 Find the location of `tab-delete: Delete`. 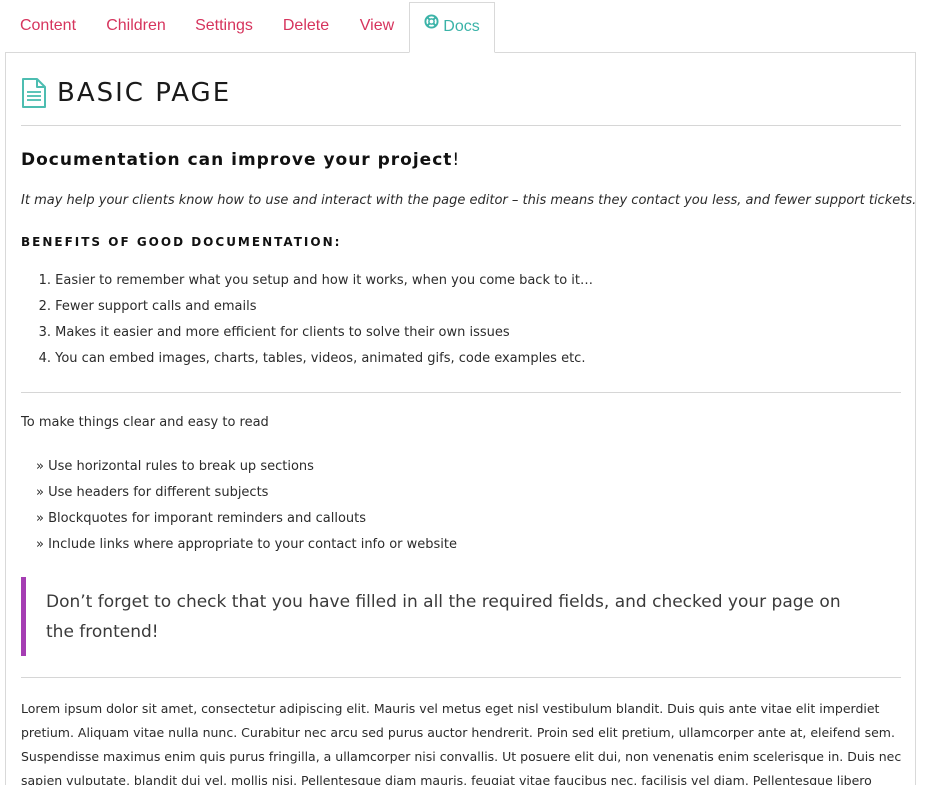

tab-delete: Delete is located at coordinates (306, 26).